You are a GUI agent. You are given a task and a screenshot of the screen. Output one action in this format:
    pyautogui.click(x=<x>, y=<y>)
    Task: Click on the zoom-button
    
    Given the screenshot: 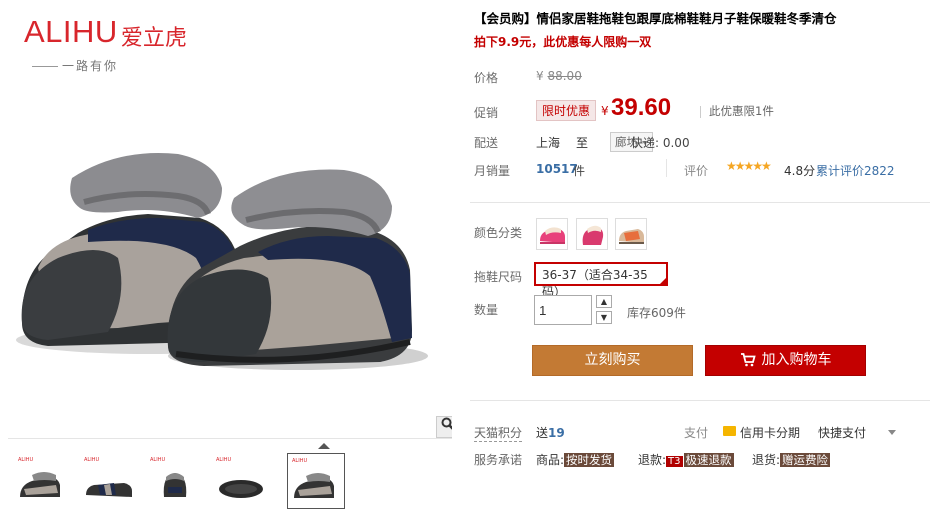 What is the action you would take?
    pyautogui.click(x=444, y=427)
    